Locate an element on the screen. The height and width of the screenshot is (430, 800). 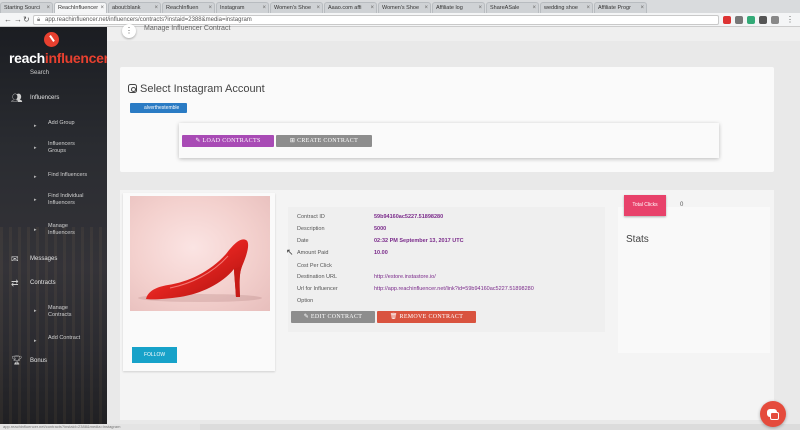
browser-tab: Instagram × is located at coordinates (242, 7).